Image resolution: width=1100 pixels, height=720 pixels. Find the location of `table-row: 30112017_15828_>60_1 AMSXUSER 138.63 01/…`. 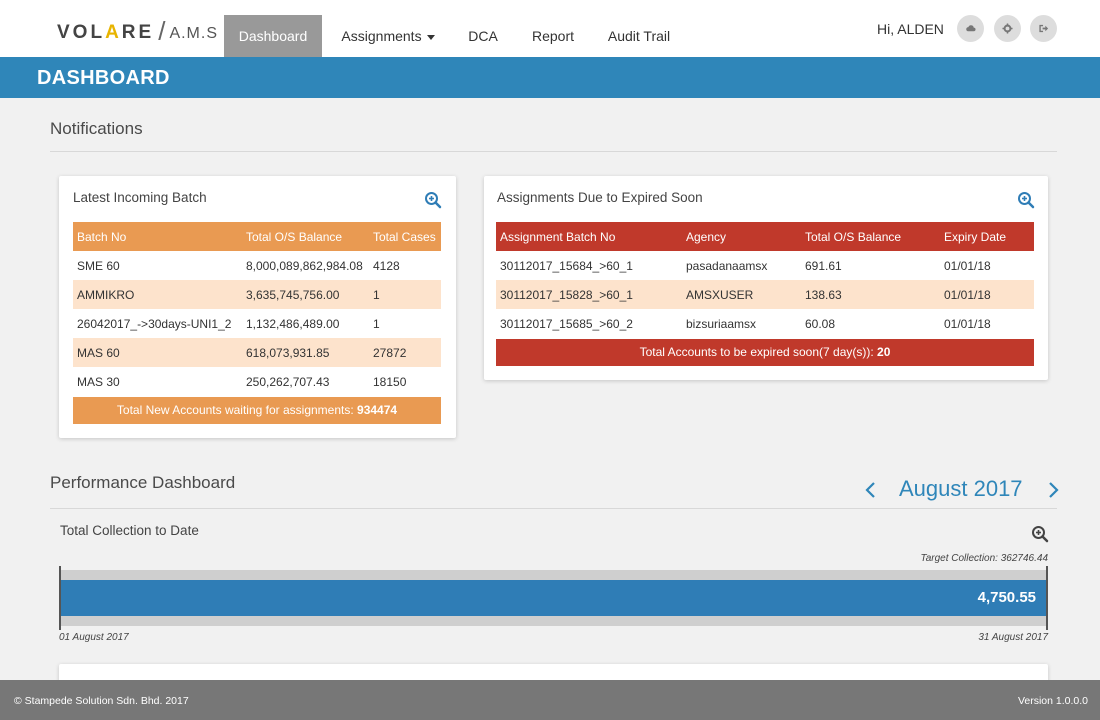

table-row: 30112017_15828_>60_1 AMSXUSER 138.63 01/… is located at coordinates (765, 294).